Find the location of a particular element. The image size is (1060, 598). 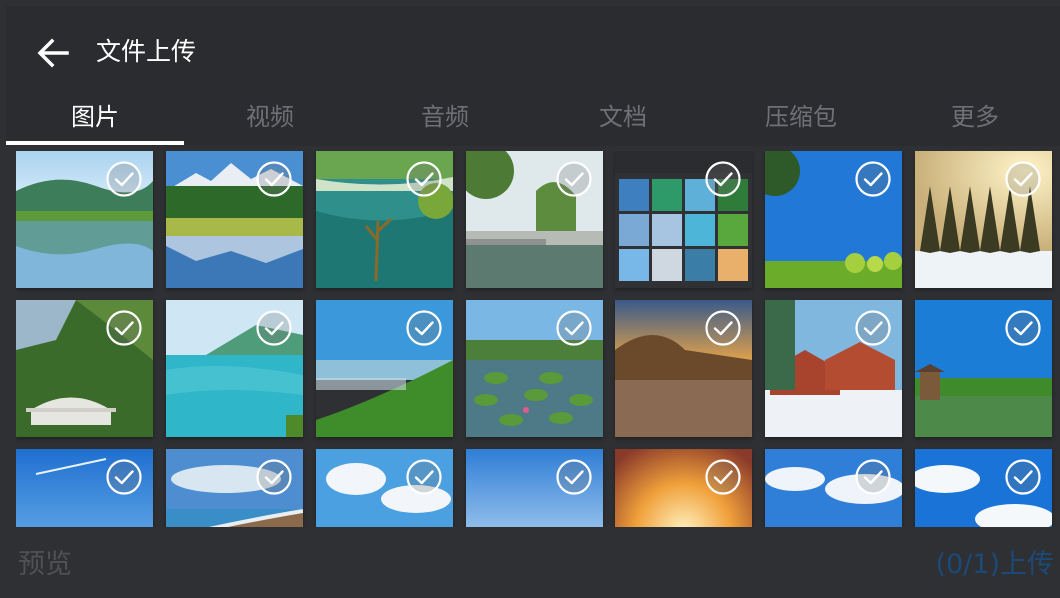

page-title: 文件上传 is located at coordinates (146, 51).